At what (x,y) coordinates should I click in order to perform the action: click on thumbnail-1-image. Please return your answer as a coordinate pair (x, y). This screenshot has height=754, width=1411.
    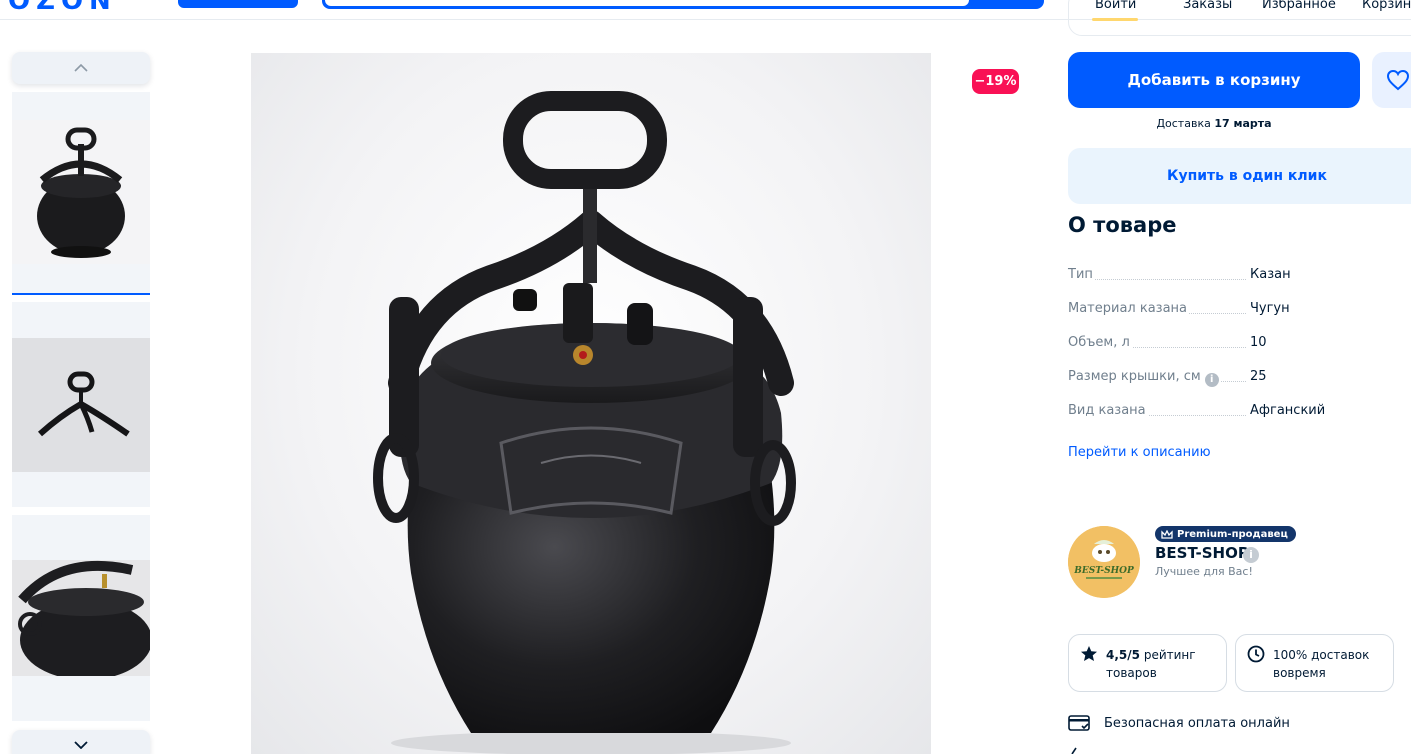
    Looking at the image, I should click on (81, 192).